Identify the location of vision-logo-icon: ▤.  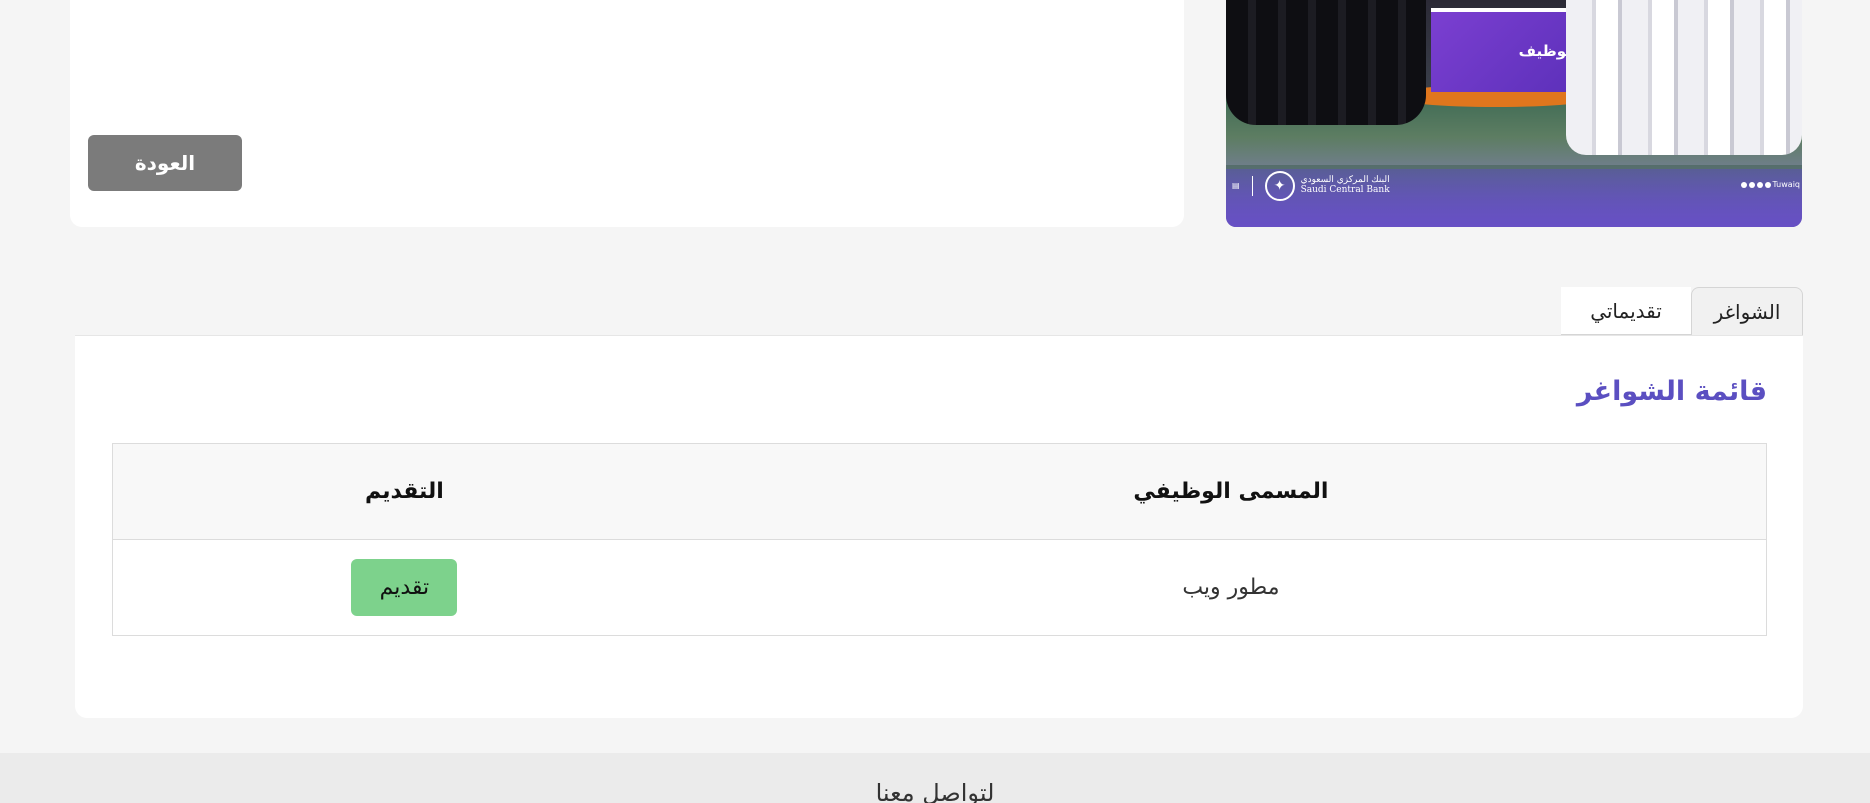
(1236, 185).